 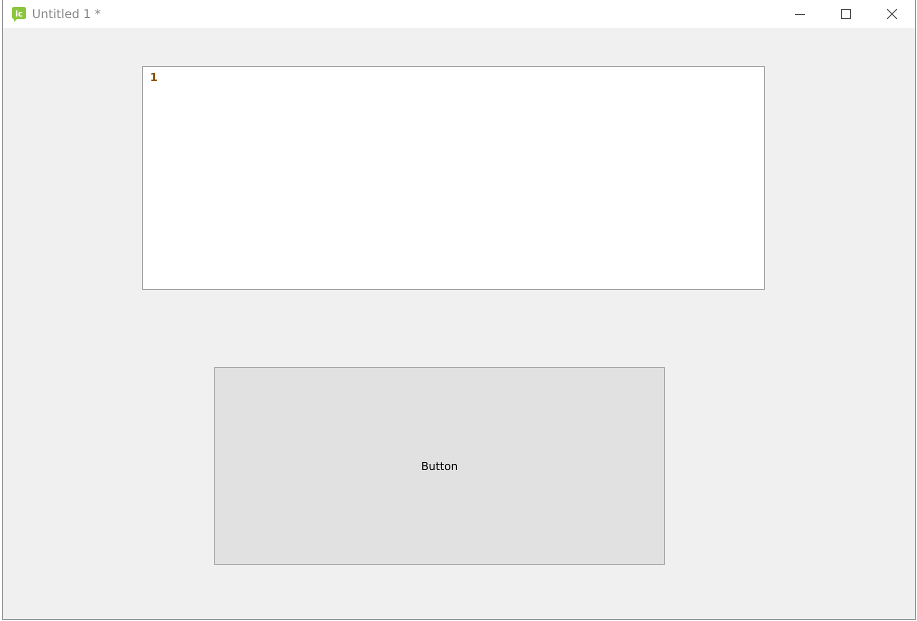 What do you see at coordinates (19, 14) in the screenshot?
I see `app-logo-icon: lc` at bounding box center [19, 14].